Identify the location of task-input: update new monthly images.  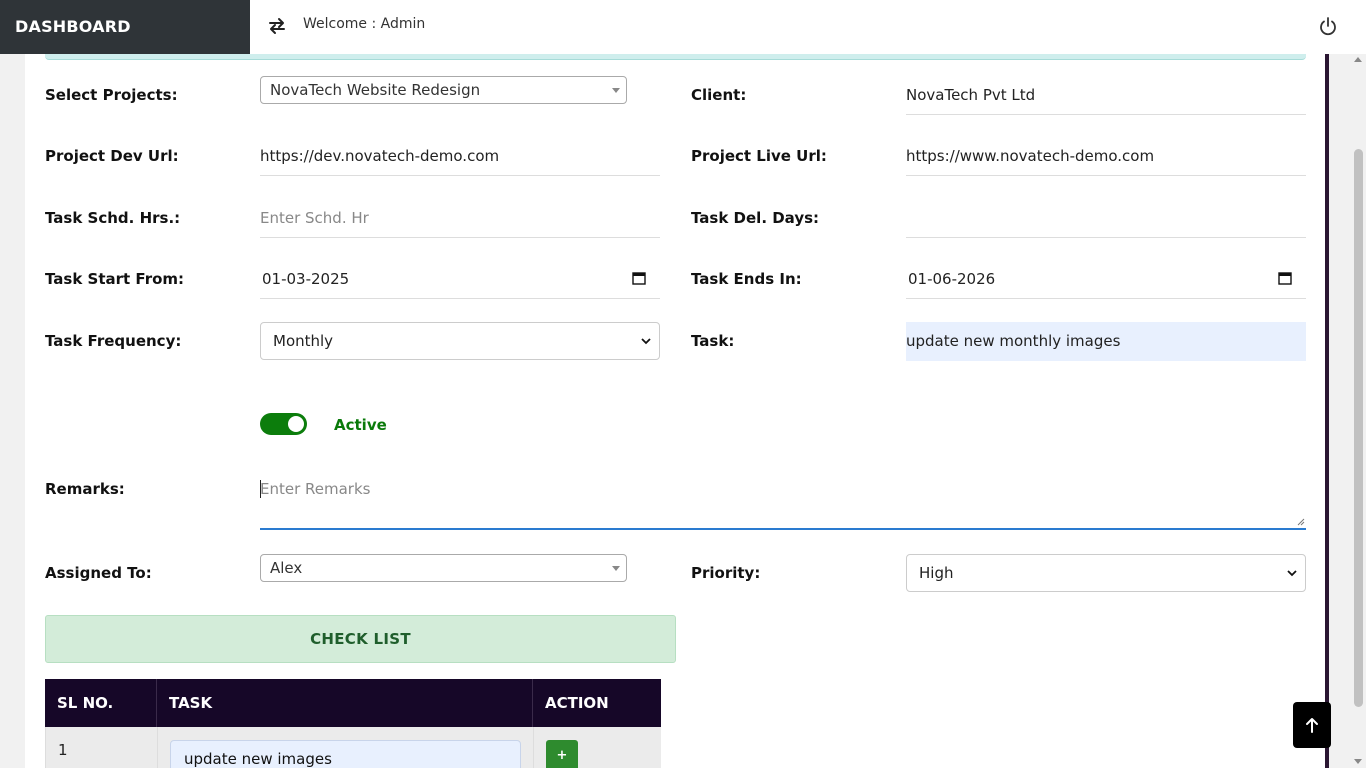
(1106, 341).